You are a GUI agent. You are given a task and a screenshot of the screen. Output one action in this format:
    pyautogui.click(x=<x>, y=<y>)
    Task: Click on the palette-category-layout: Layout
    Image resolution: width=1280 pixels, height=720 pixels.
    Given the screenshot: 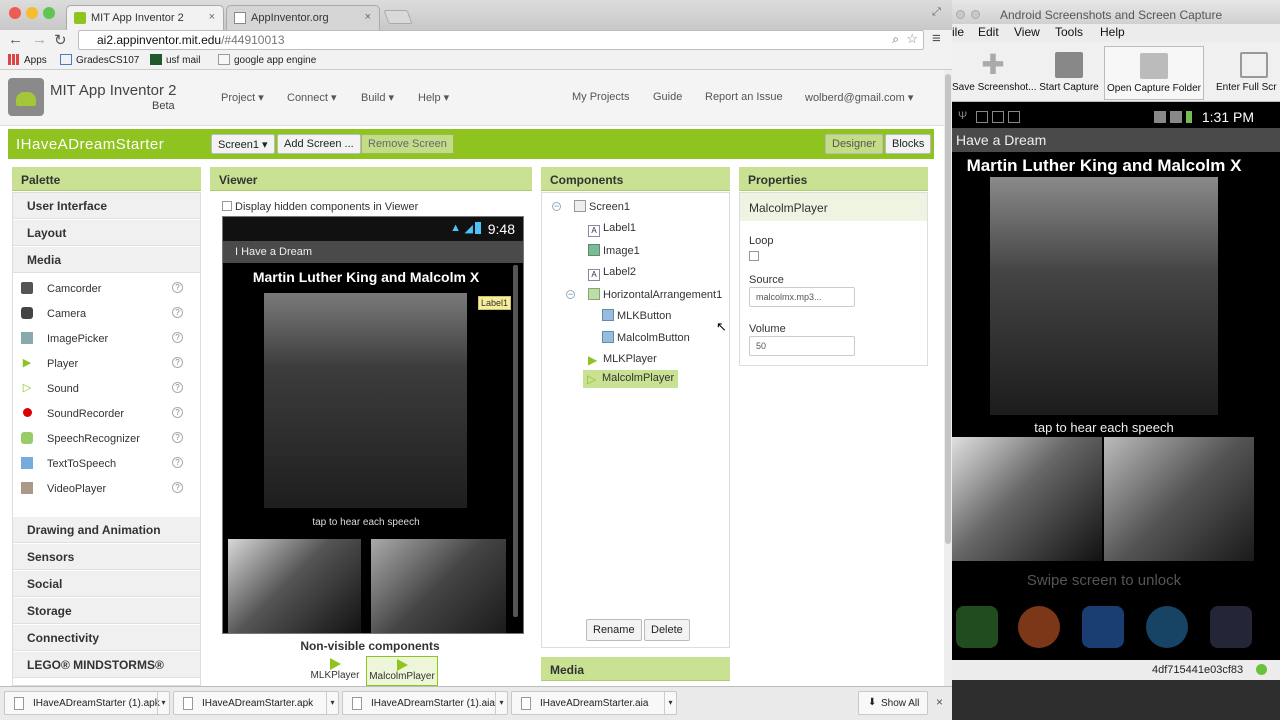 What is the action you would take?
    pyautogui.click(x=106, y=233)
    